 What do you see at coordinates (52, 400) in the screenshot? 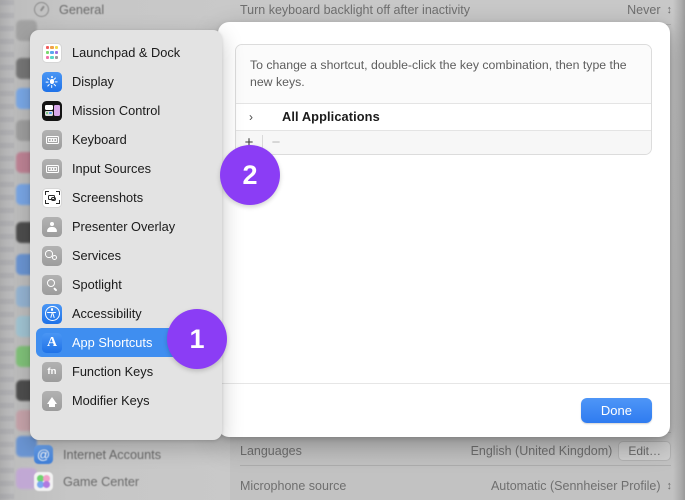
I see `modifier-keys-icon` at bounding box center [52, 400].